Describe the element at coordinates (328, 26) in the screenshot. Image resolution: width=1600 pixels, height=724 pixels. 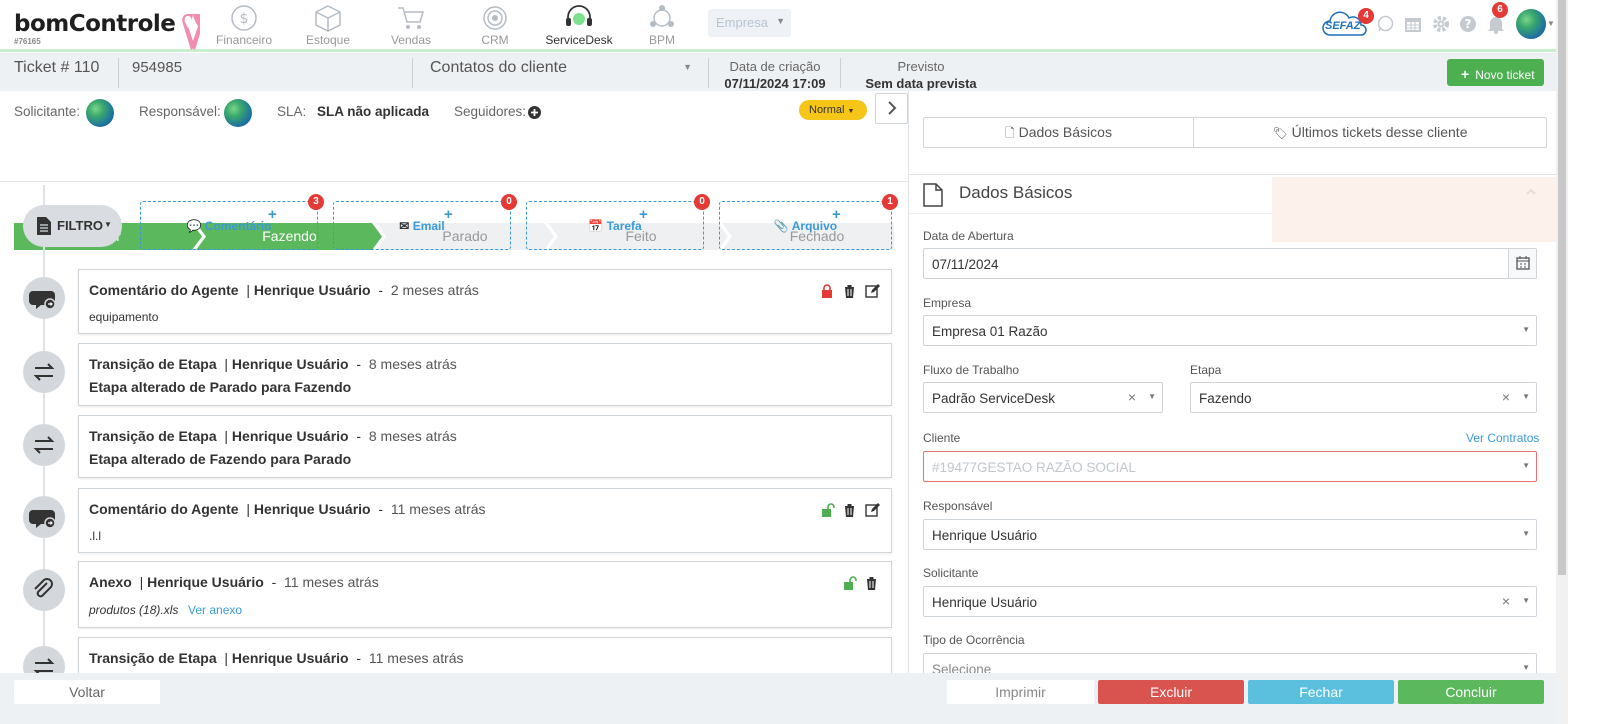
I see `nav-estoque: Estoque` at that location.